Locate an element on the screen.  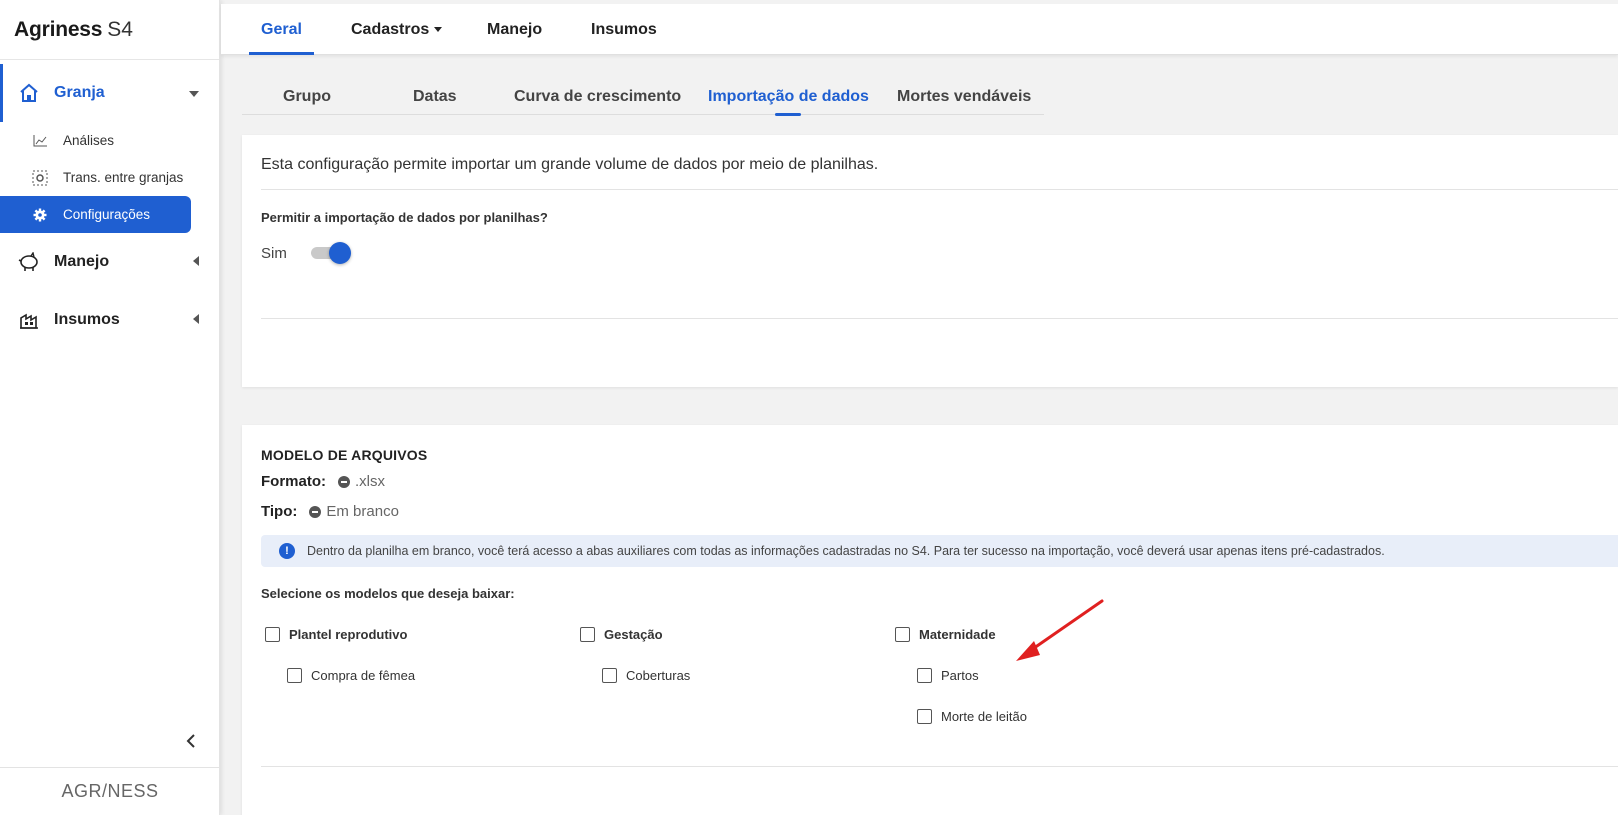
checkbox-label: Morte de leitão is located at coordinates (984, 716).